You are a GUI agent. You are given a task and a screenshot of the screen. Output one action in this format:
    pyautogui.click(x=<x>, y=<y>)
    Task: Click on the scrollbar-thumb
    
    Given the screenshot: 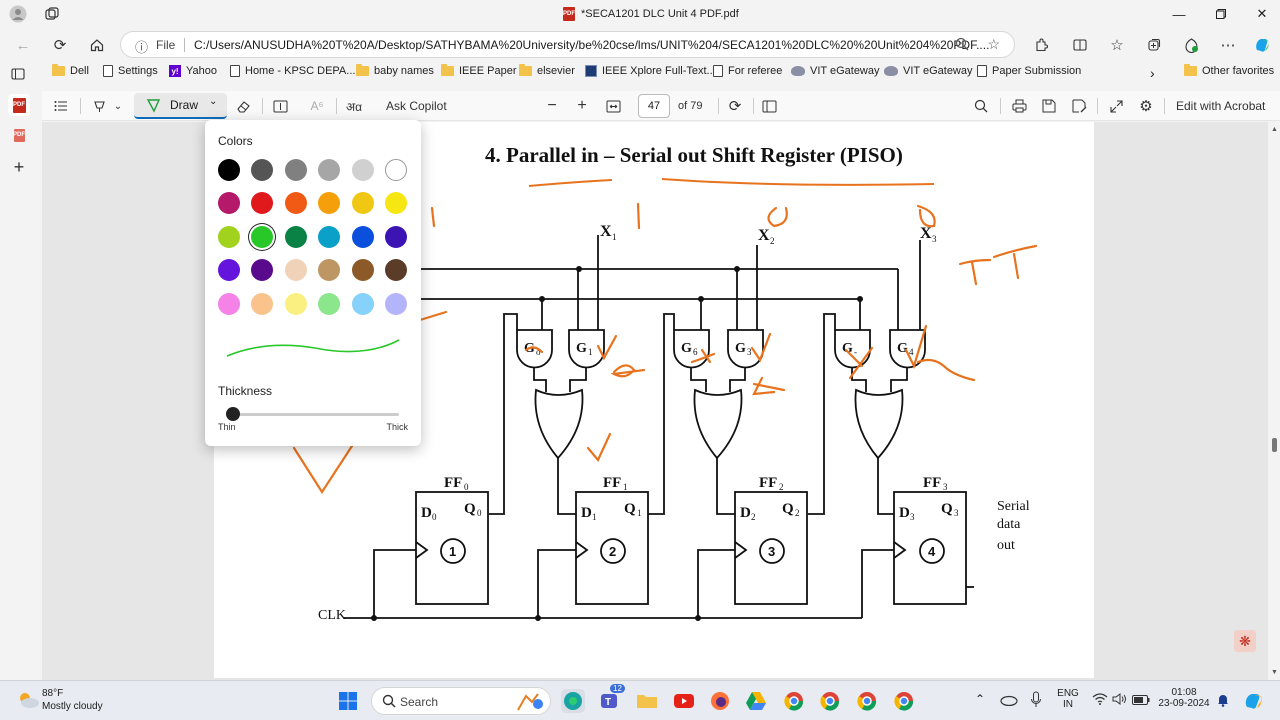 What is the action you would take?
    pyautogui.click(x=1274, y=445)
    